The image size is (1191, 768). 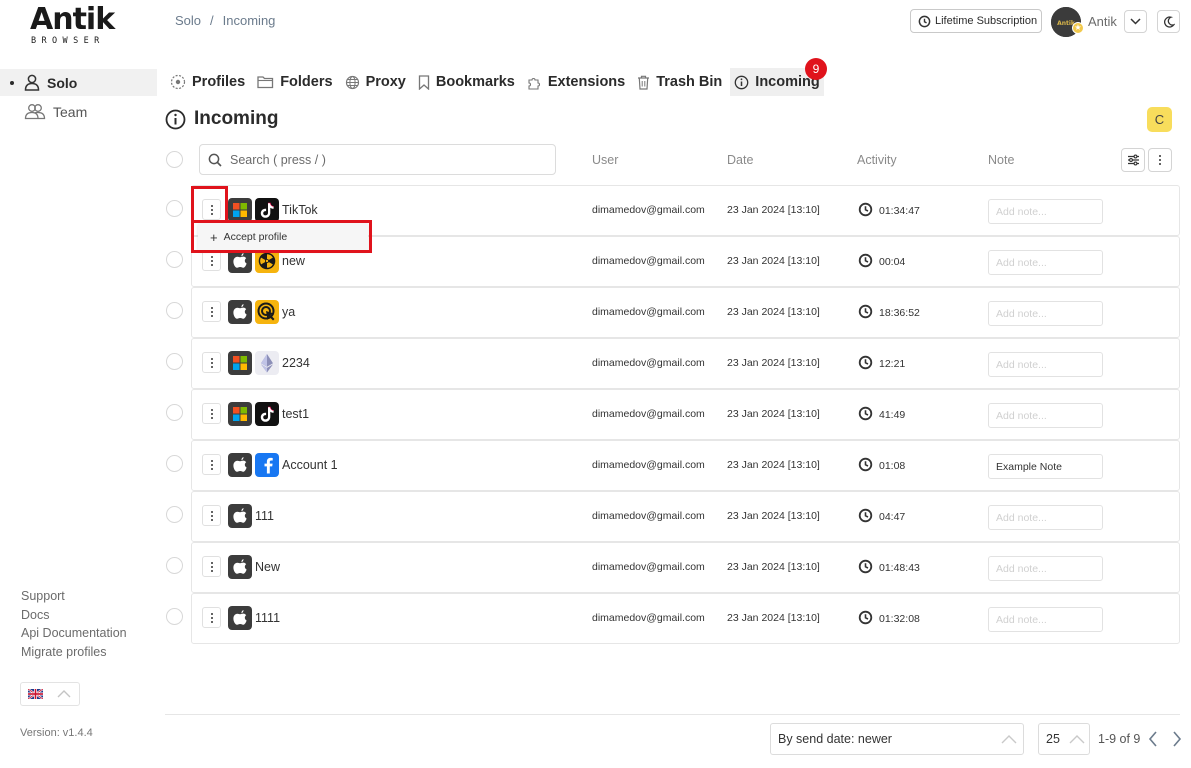 What do you see at coordinates (1160, 160) in the screenshot?
I see `more-options-button` at bounding box center [1160, 160].